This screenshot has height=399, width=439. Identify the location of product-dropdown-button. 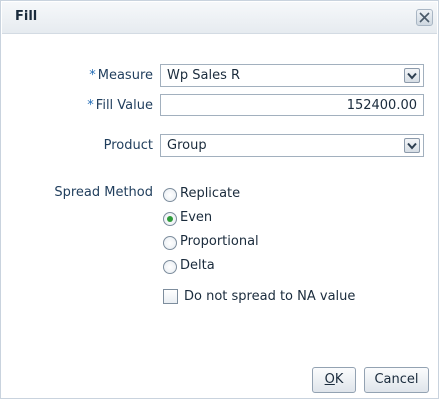
(412, 145).